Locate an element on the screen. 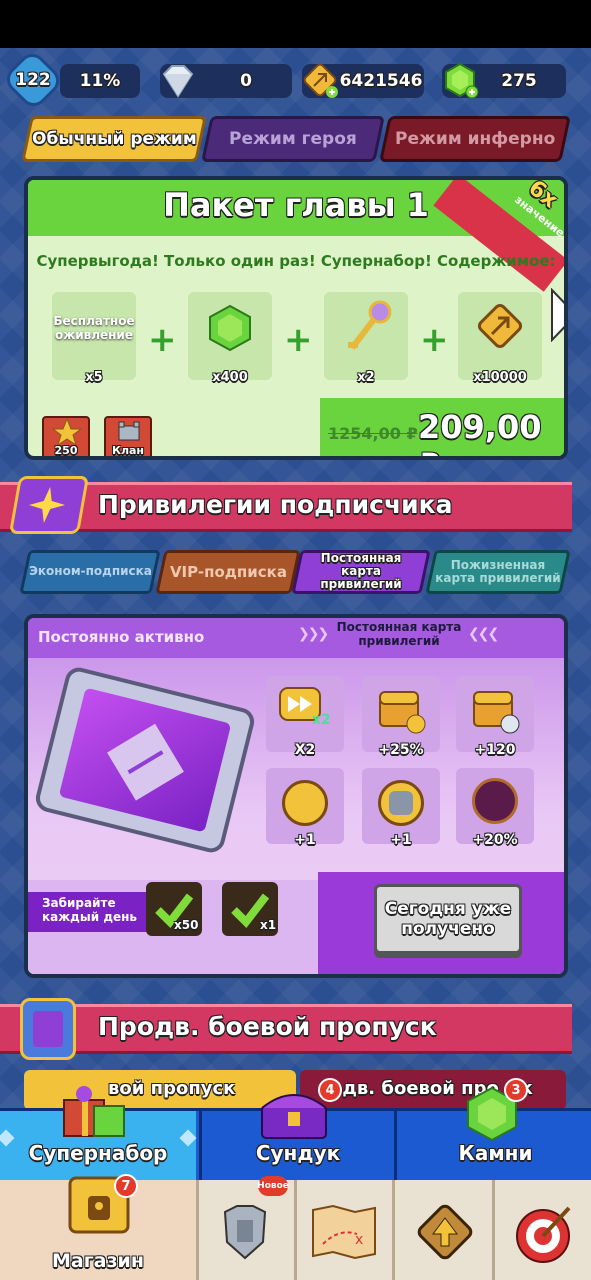 The width and height of the screenshot is (591, 1280). star-badge: 250 is located at coordinates (66, 436).